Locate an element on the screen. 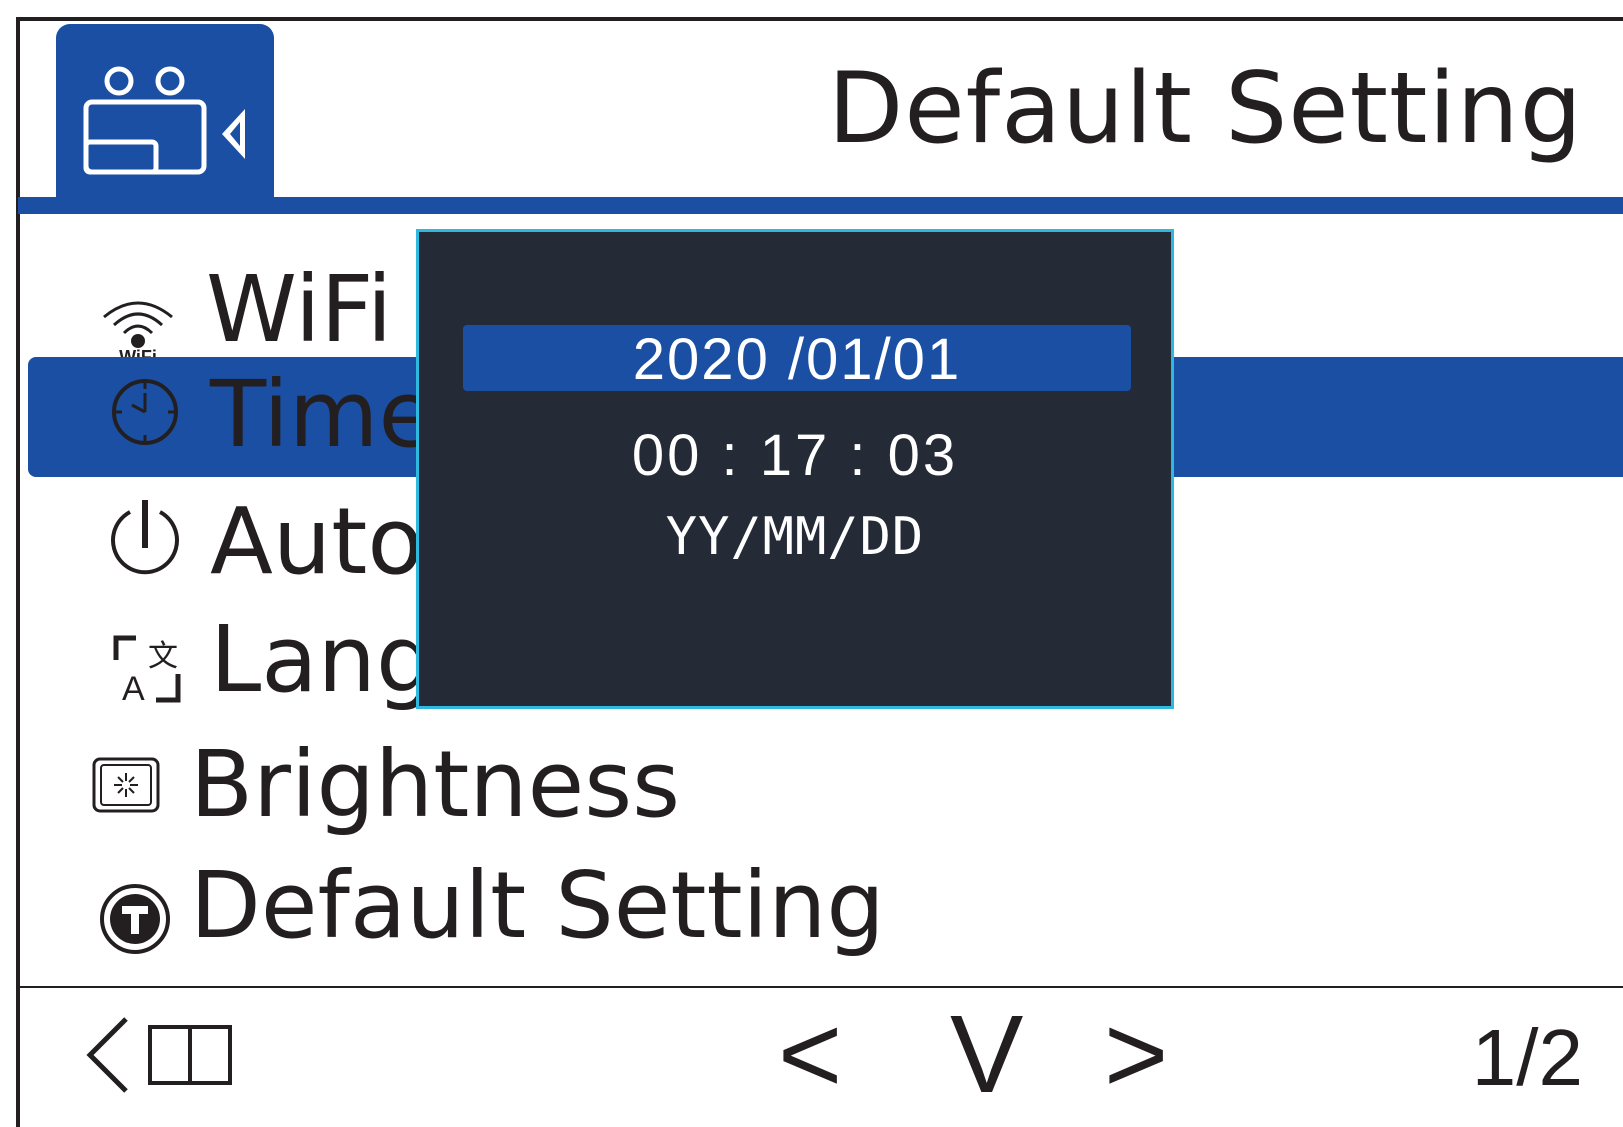  menu-item-label: Brightness is located at coordinates (435, 784).